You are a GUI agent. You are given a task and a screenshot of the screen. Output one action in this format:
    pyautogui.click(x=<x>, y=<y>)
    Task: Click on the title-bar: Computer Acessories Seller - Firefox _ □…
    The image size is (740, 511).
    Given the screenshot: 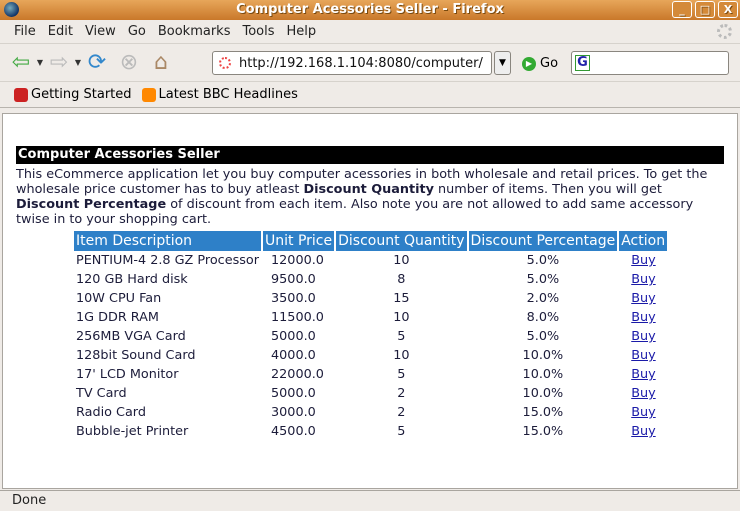 What is the action you would take?
    pyautogui.click(x=370, y=10)
    